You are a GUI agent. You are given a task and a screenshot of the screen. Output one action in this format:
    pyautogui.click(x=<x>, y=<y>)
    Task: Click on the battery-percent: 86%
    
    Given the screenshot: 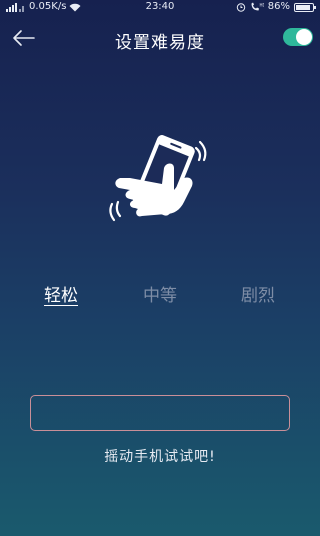 What is the action you would take?
    pyautogui.click(x=278, y=6)
    